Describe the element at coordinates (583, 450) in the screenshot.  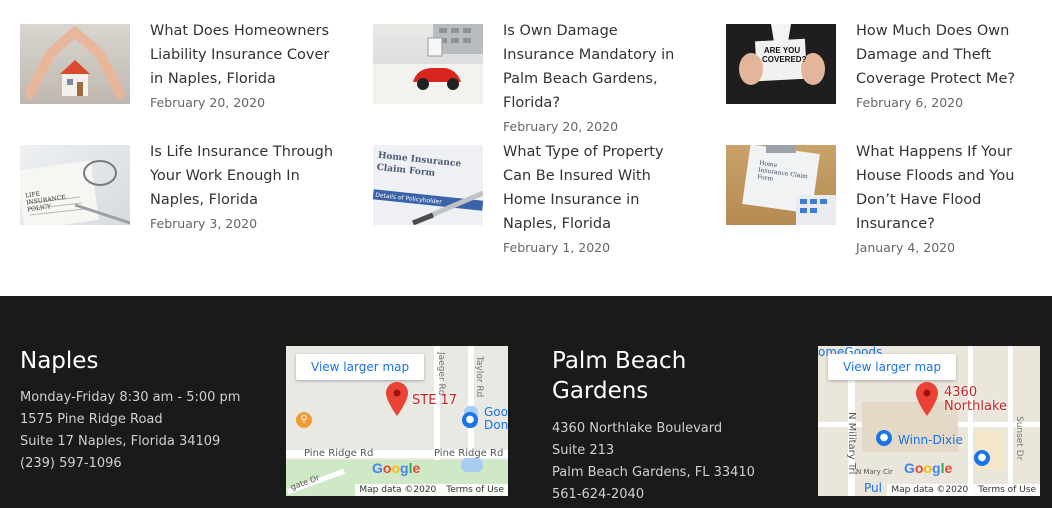
I see `palm-beach-address-line2: Suite 213` at that location.